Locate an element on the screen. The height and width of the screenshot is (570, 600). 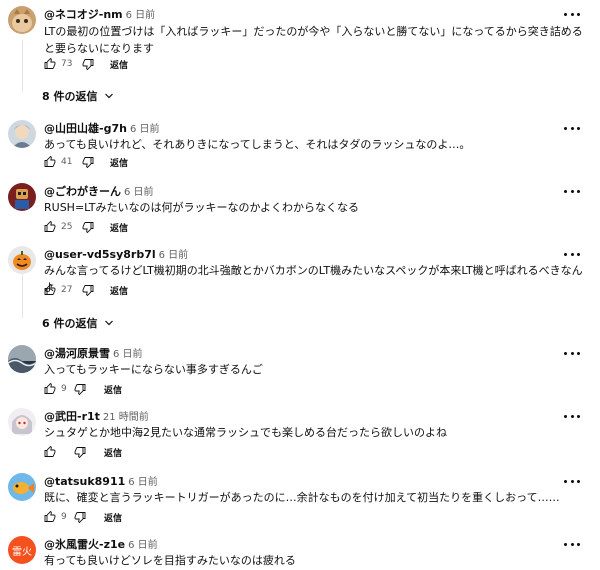
fish-avatar-icon is located at coordinates (22, 487).